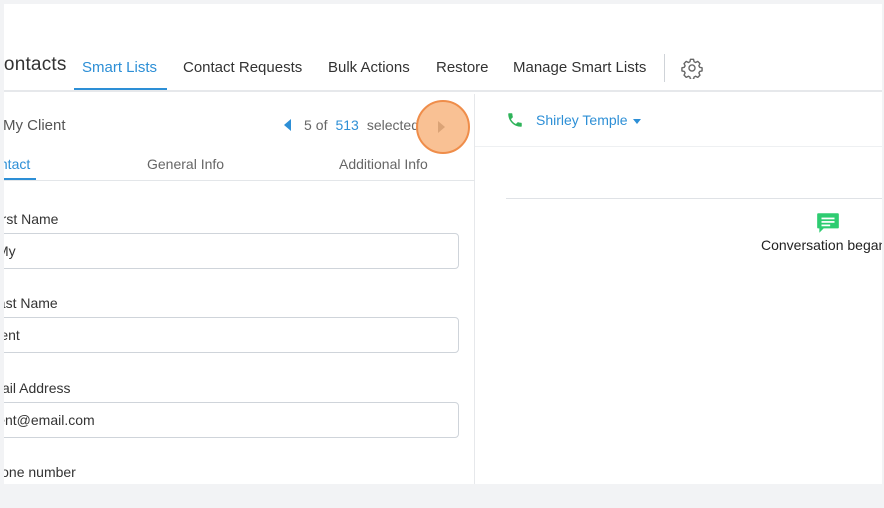 The image size is (884, 508). Describe the element at coordinates (321, 125) in the screenshot. I see `pager-of-label: of` at that location.